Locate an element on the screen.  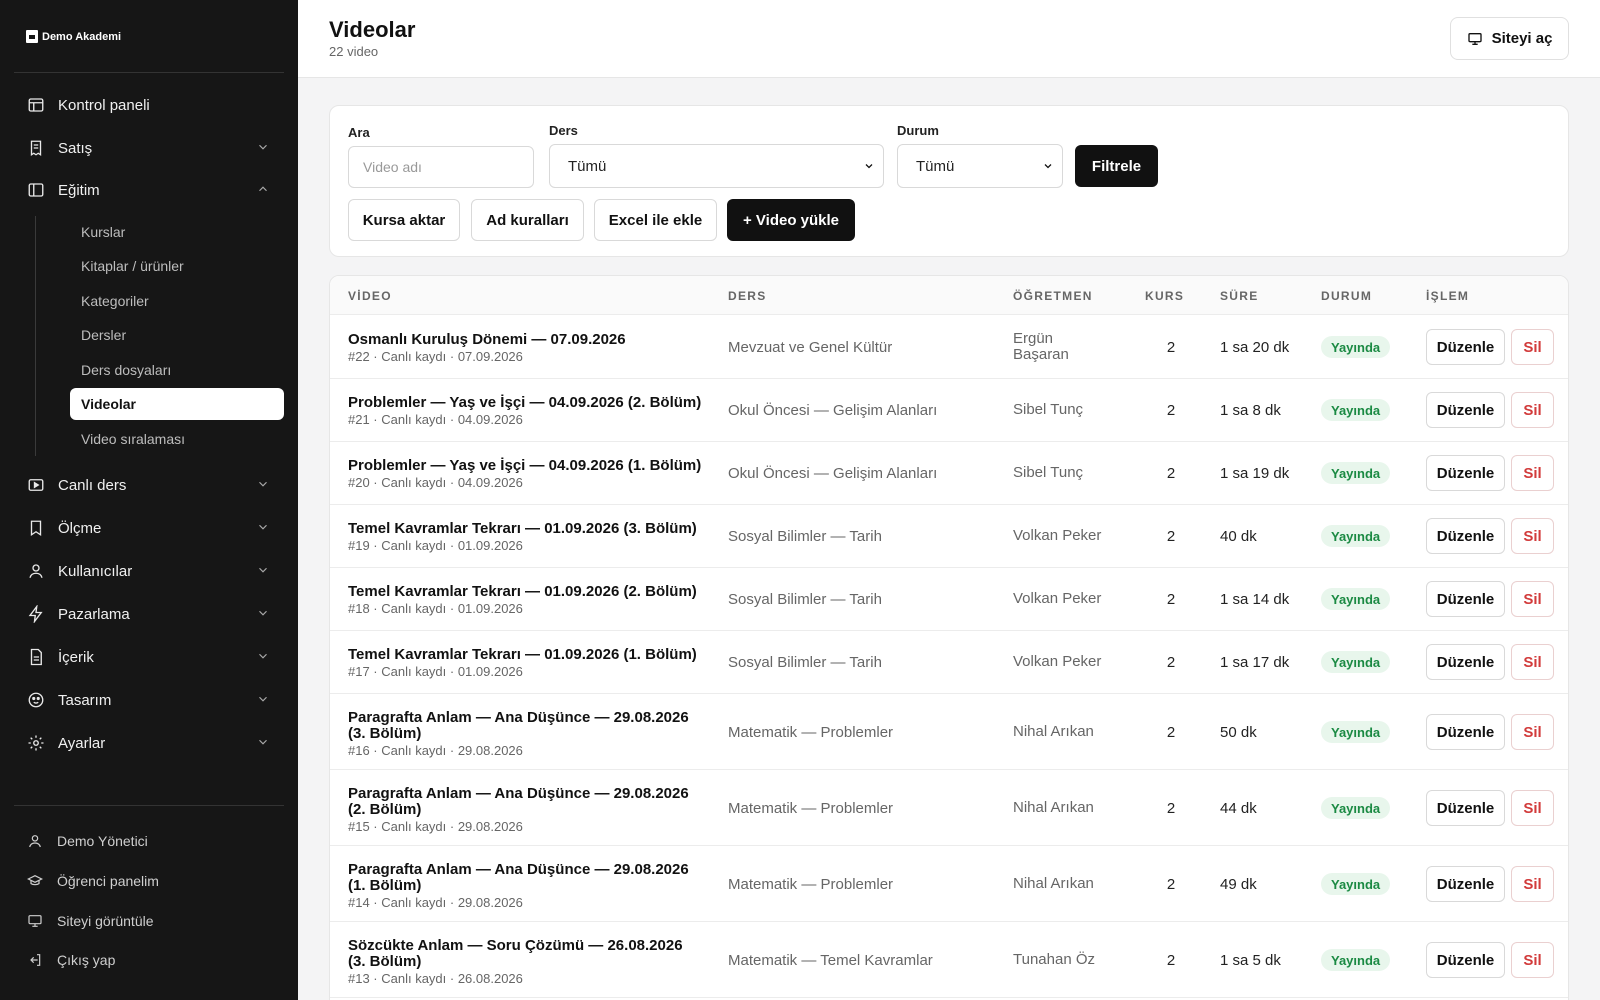
video-yukle-button: + Video yükle is located at coordinates (791, 220).